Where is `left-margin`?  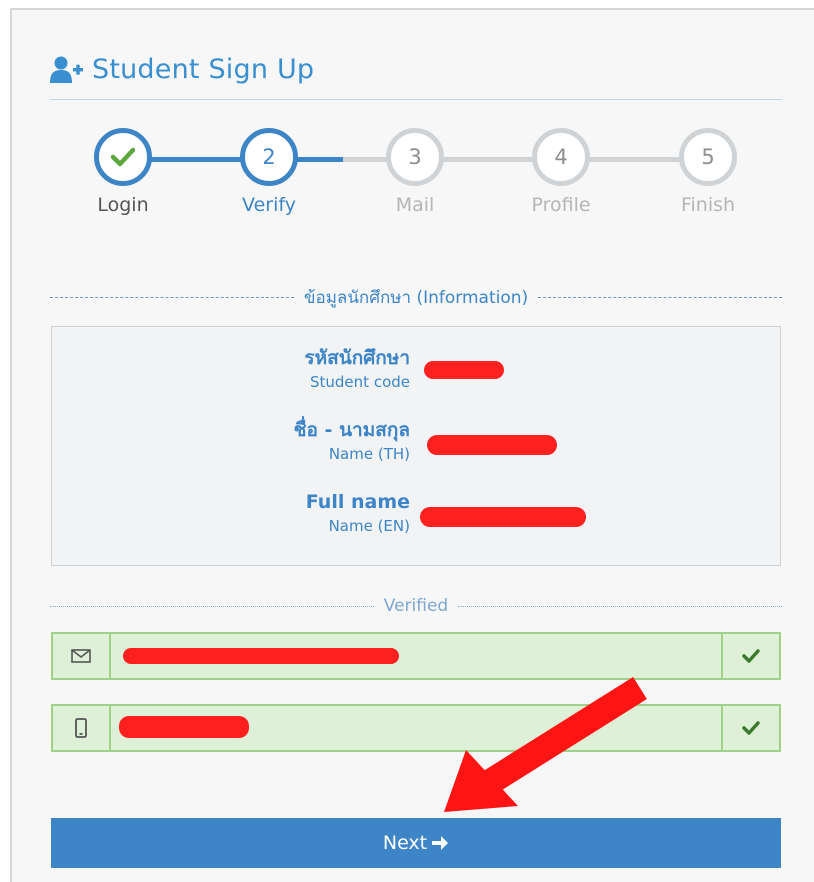 left-margin is located at coordinates (5, 441).